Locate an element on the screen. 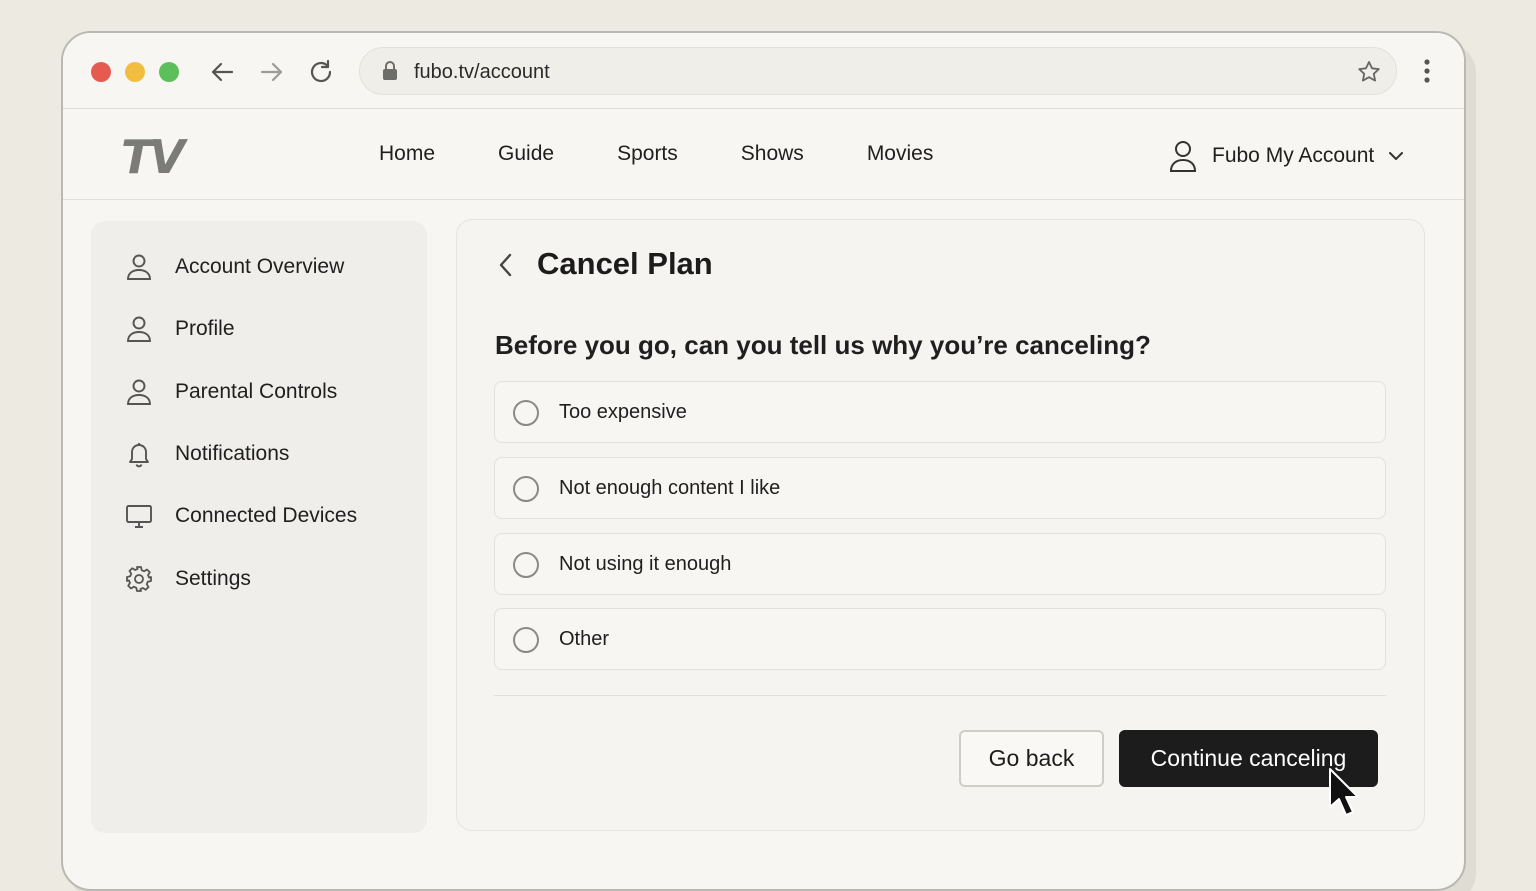  sidebar-item-parental-controls: Parental Controls is located at coordinates (231, 392).